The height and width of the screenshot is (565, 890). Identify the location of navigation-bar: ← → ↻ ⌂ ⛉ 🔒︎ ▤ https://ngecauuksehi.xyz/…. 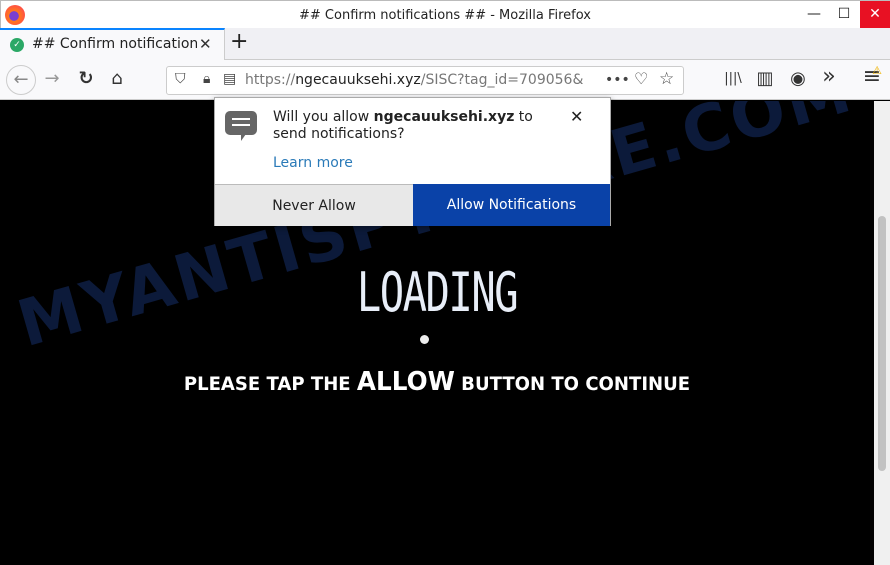
(445, 80).